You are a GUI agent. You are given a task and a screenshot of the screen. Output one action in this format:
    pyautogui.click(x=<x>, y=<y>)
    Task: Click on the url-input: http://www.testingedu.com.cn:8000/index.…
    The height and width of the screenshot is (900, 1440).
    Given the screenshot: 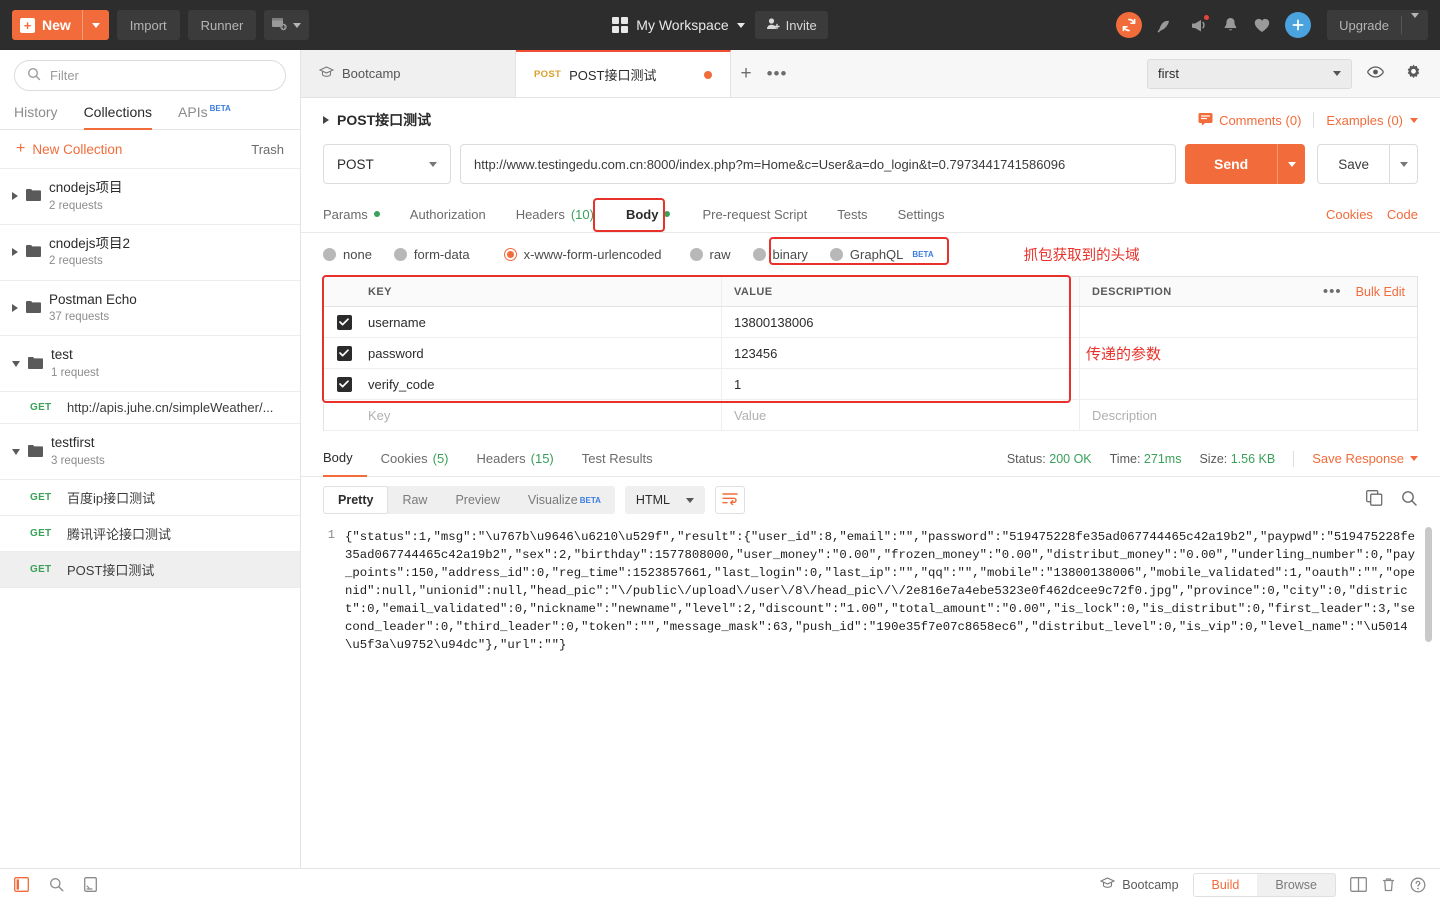 What is the action you would take?
    pyautogui.click(x=818, y=164)
    